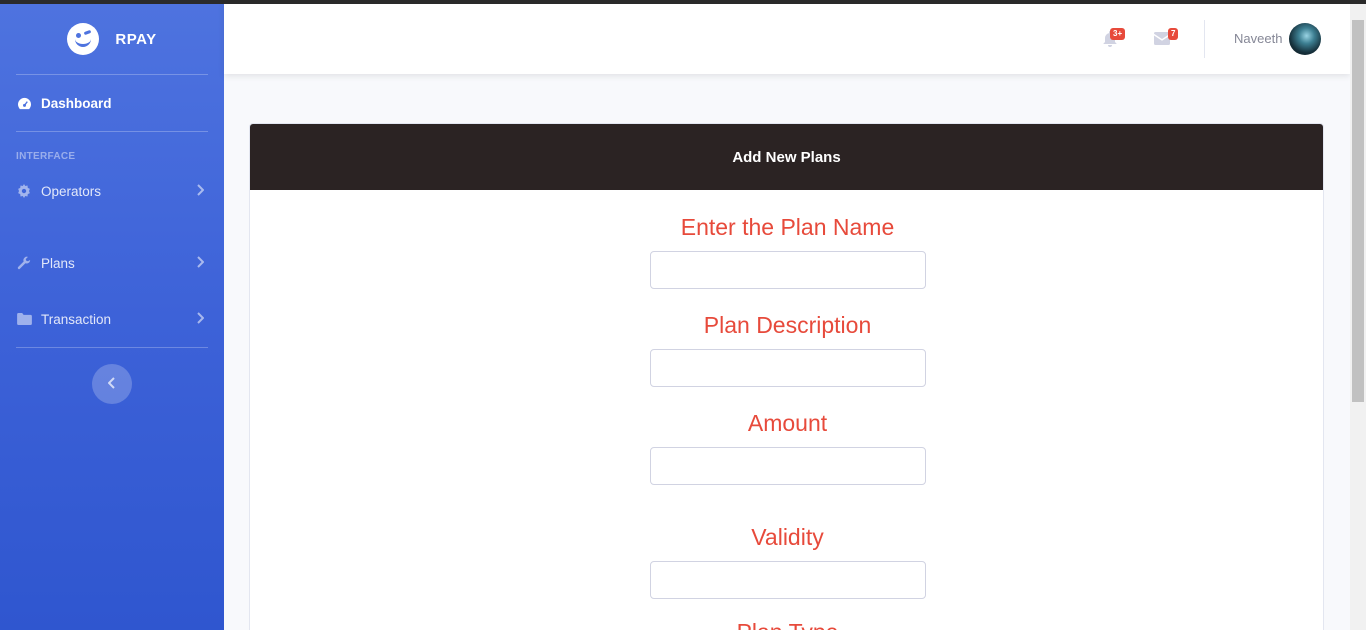  Describe the element at coordinates (787, 227) in the screenshot. I see `plan-name-label: Enter the Plan Name` at that location.